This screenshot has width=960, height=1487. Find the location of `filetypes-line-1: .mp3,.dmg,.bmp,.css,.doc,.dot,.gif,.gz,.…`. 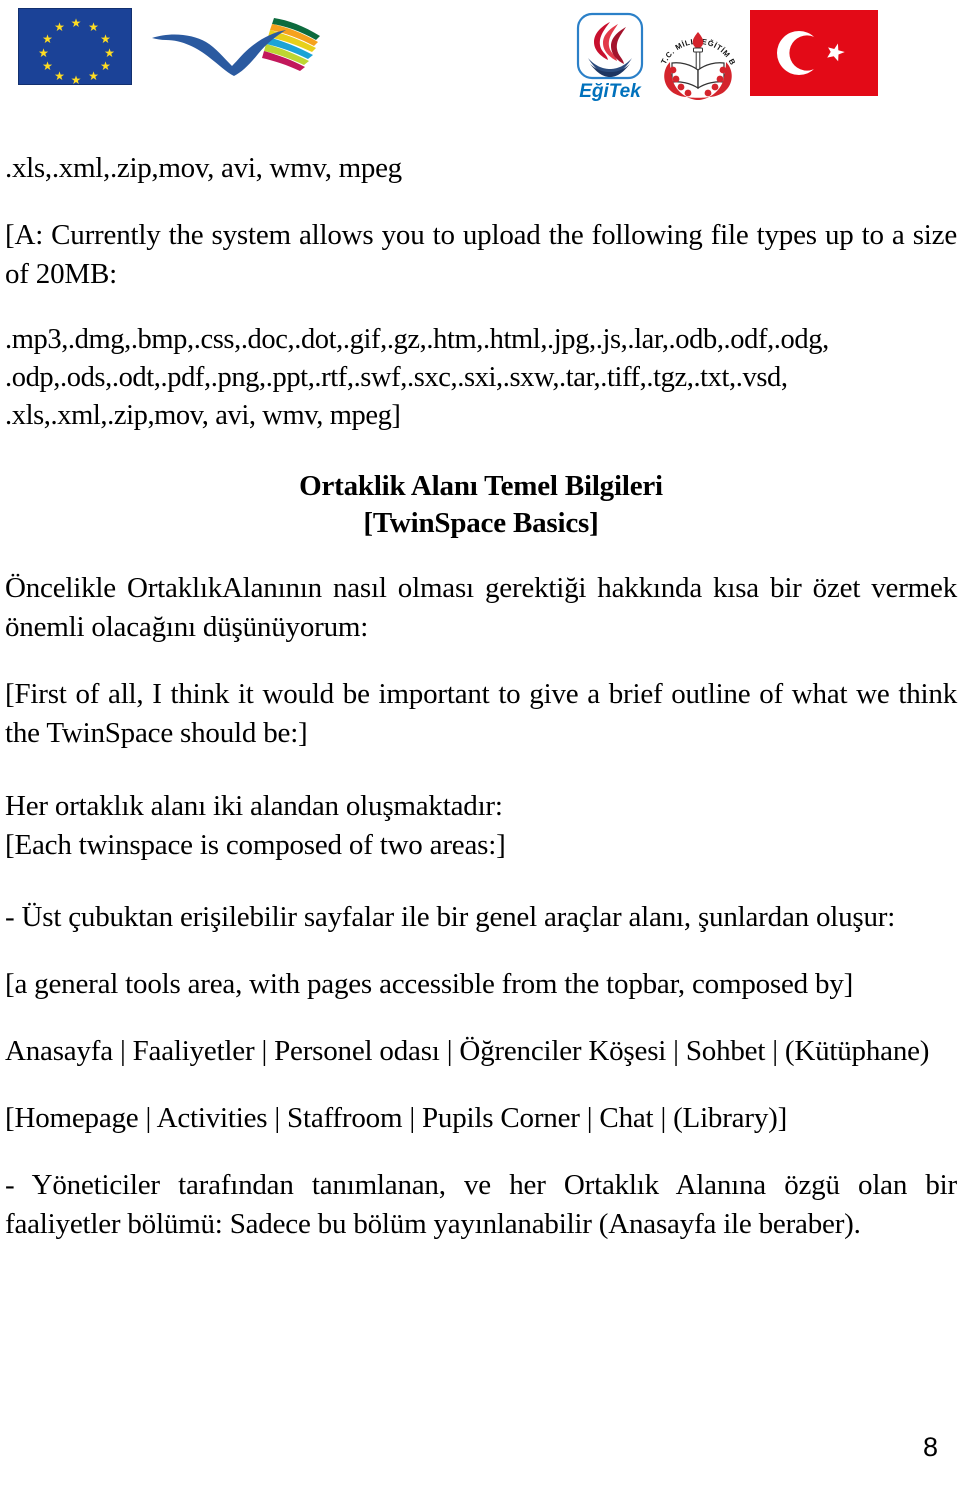

filetypes-line-1: .mp3,.dmg,.bmp,.css,.doc,.dot,.gif,.gz,.… is located at coordinates (417, 340).